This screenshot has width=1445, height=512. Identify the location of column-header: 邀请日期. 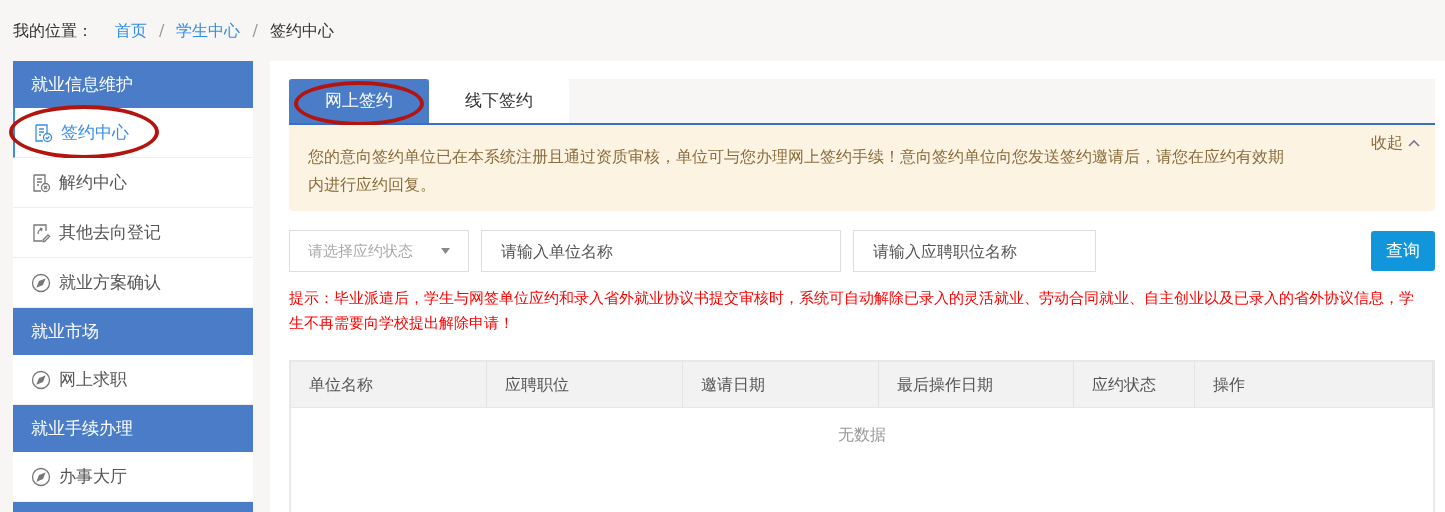
(781, 384).